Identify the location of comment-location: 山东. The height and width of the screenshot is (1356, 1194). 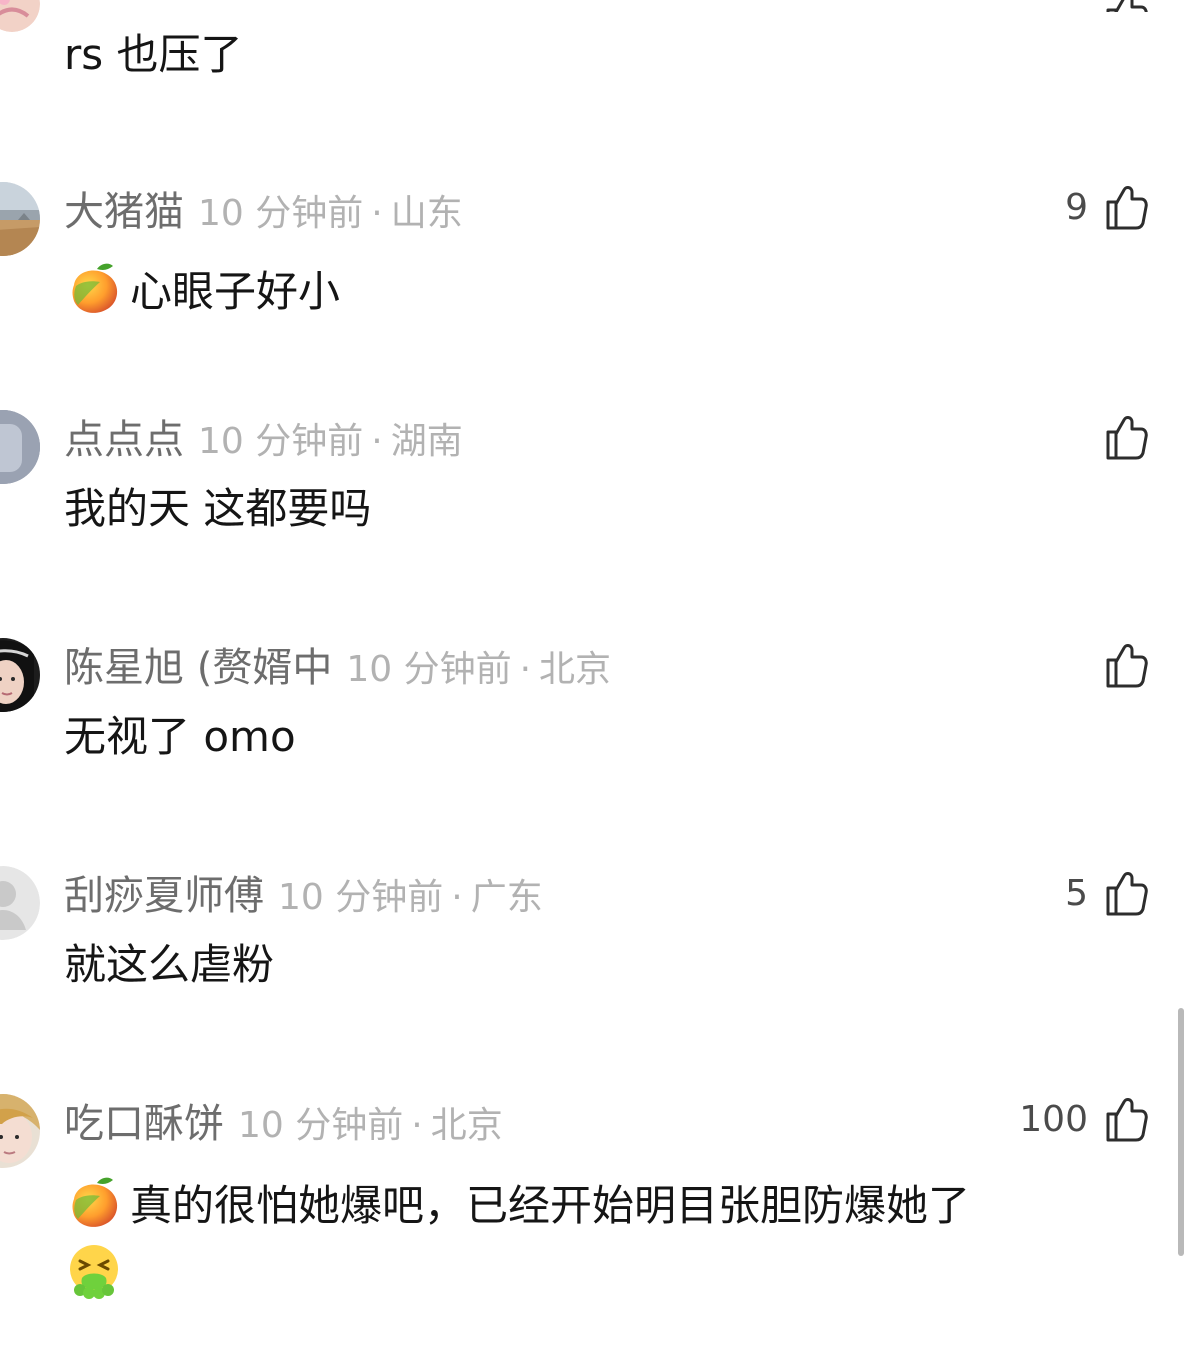
(426, 213).